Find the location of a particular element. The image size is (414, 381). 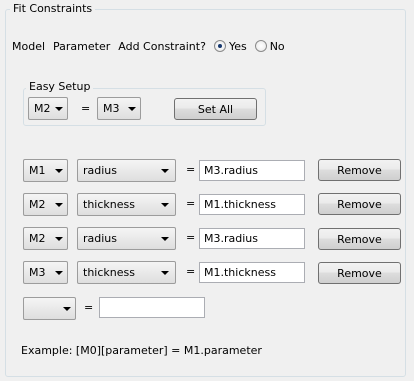

yes-label: Yes is located at coordinates (238, 46).